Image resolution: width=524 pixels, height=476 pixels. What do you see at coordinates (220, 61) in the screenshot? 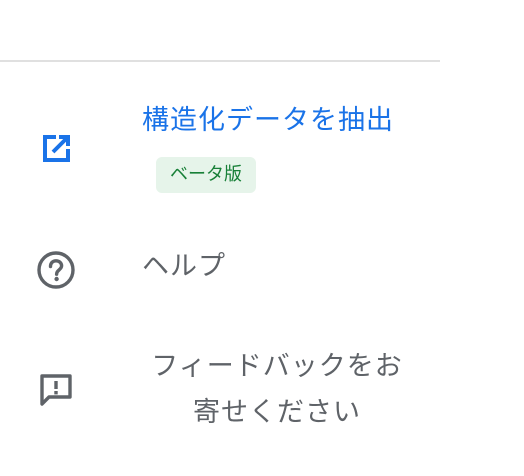
I see `divider` at bounding box center [220, 61].